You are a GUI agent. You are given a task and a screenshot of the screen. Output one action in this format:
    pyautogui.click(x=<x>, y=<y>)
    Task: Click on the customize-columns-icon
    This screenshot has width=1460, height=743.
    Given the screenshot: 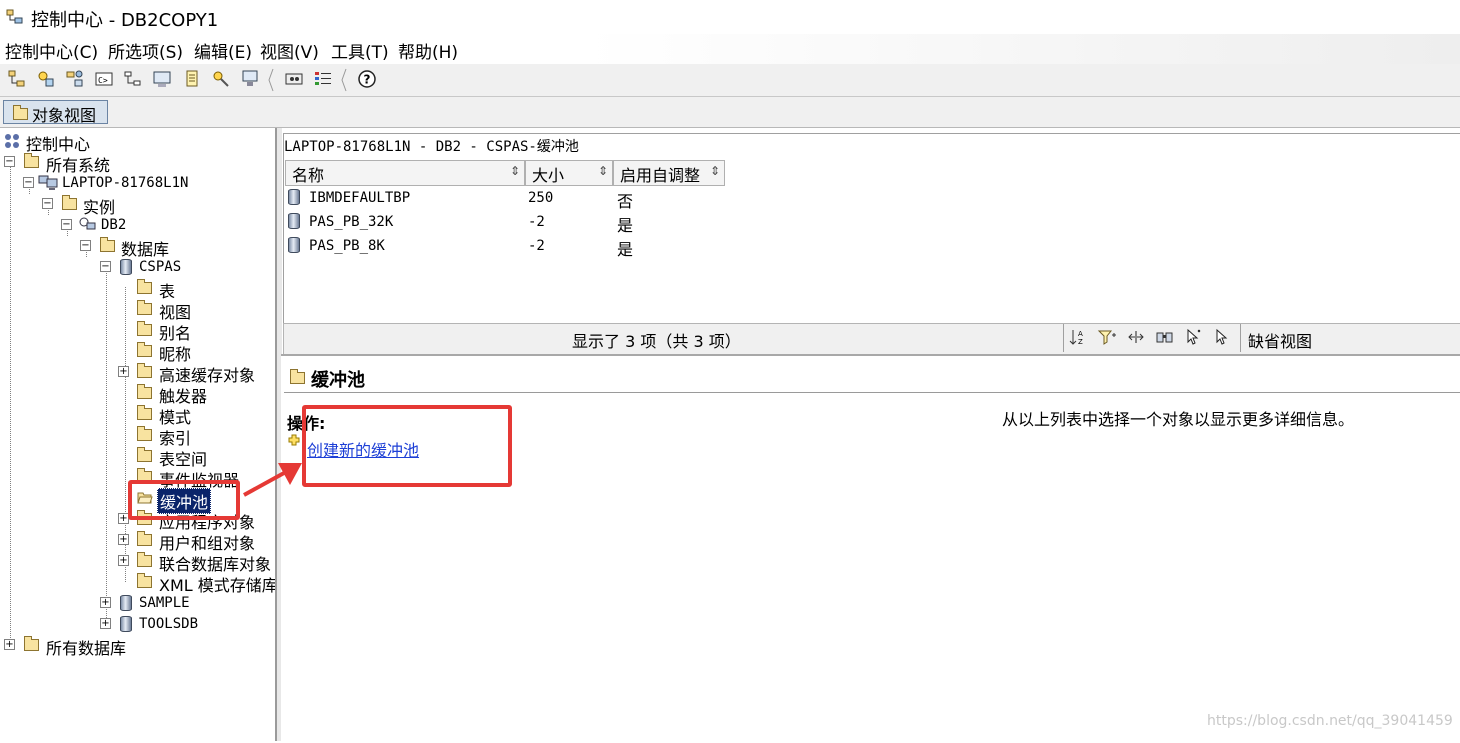 What is the action you would take?
    pyautogui.click(x=1136, y=337)
    